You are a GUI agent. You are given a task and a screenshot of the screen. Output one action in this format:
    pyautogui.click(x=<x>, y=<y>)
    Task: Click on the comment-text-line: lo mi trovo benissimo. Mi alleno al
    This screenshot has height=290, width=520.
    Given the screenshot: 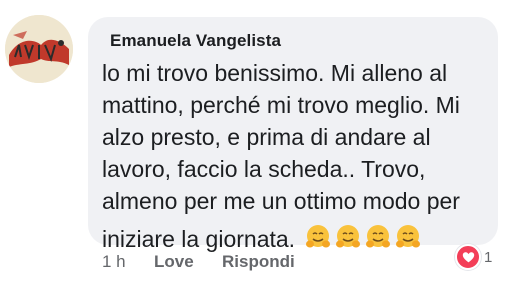 What is the action you would take?
    pyautogui.click(x=275, y=73)
    